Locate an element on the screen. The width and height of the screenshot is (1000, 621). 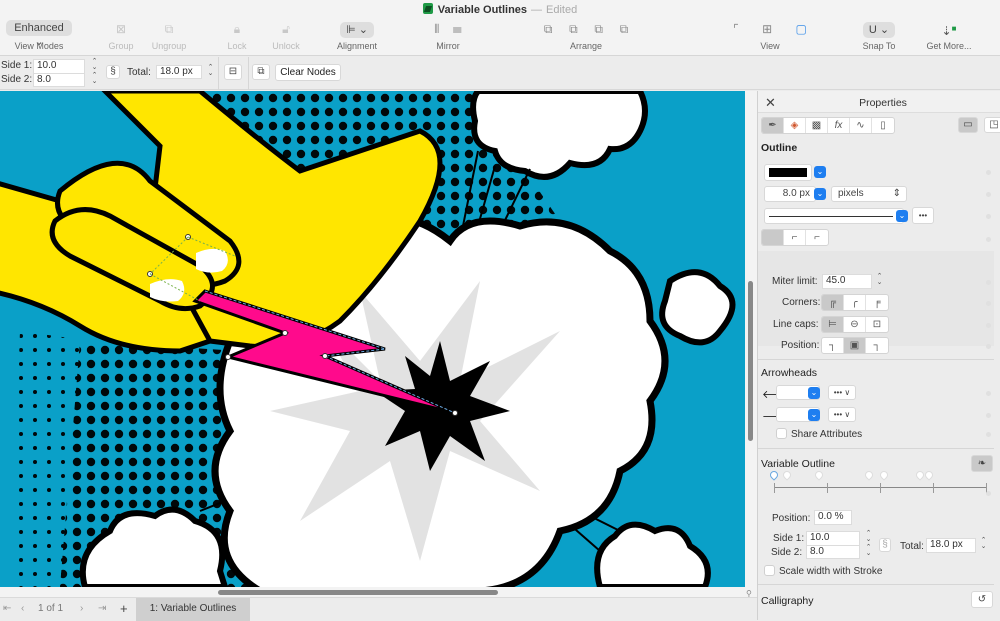
send-backward-icon: ⧉ is located at coordinates (598, 29).